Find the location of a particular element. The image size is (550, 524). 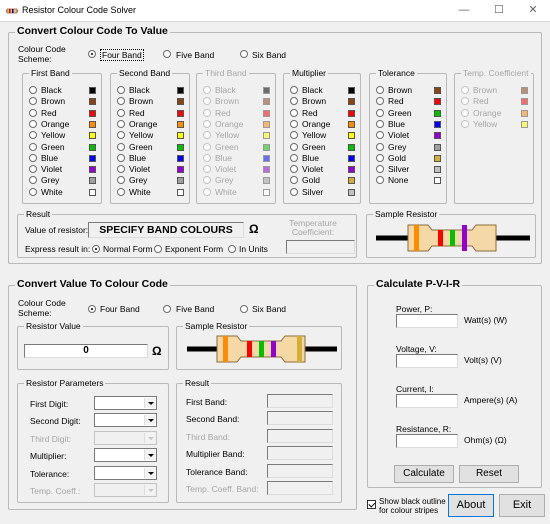

express-exponent-form: Exponent Form is located at coordinates (190, 249).